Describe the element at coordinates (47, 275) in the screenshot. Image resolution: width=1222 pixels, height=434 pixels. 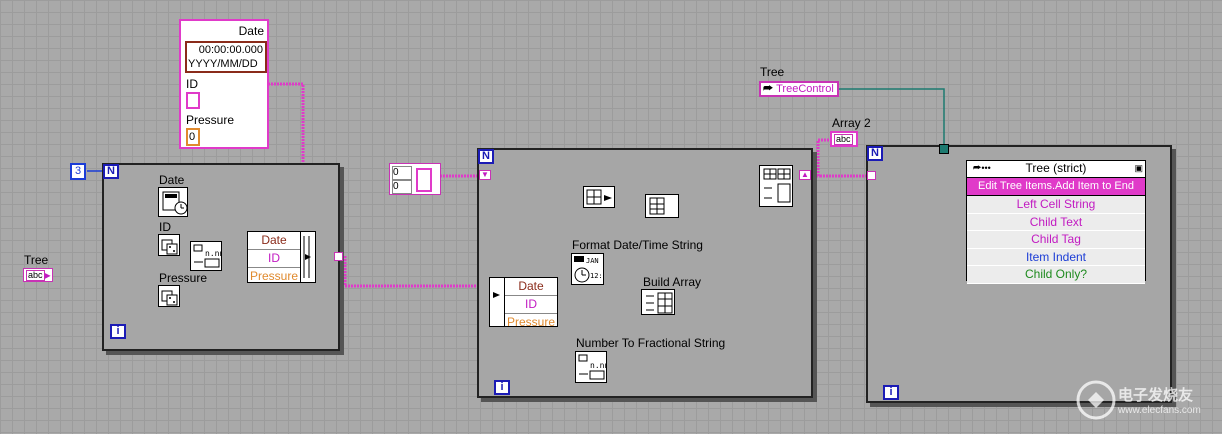
I see `arrow-right-icon: ▶` at that location.